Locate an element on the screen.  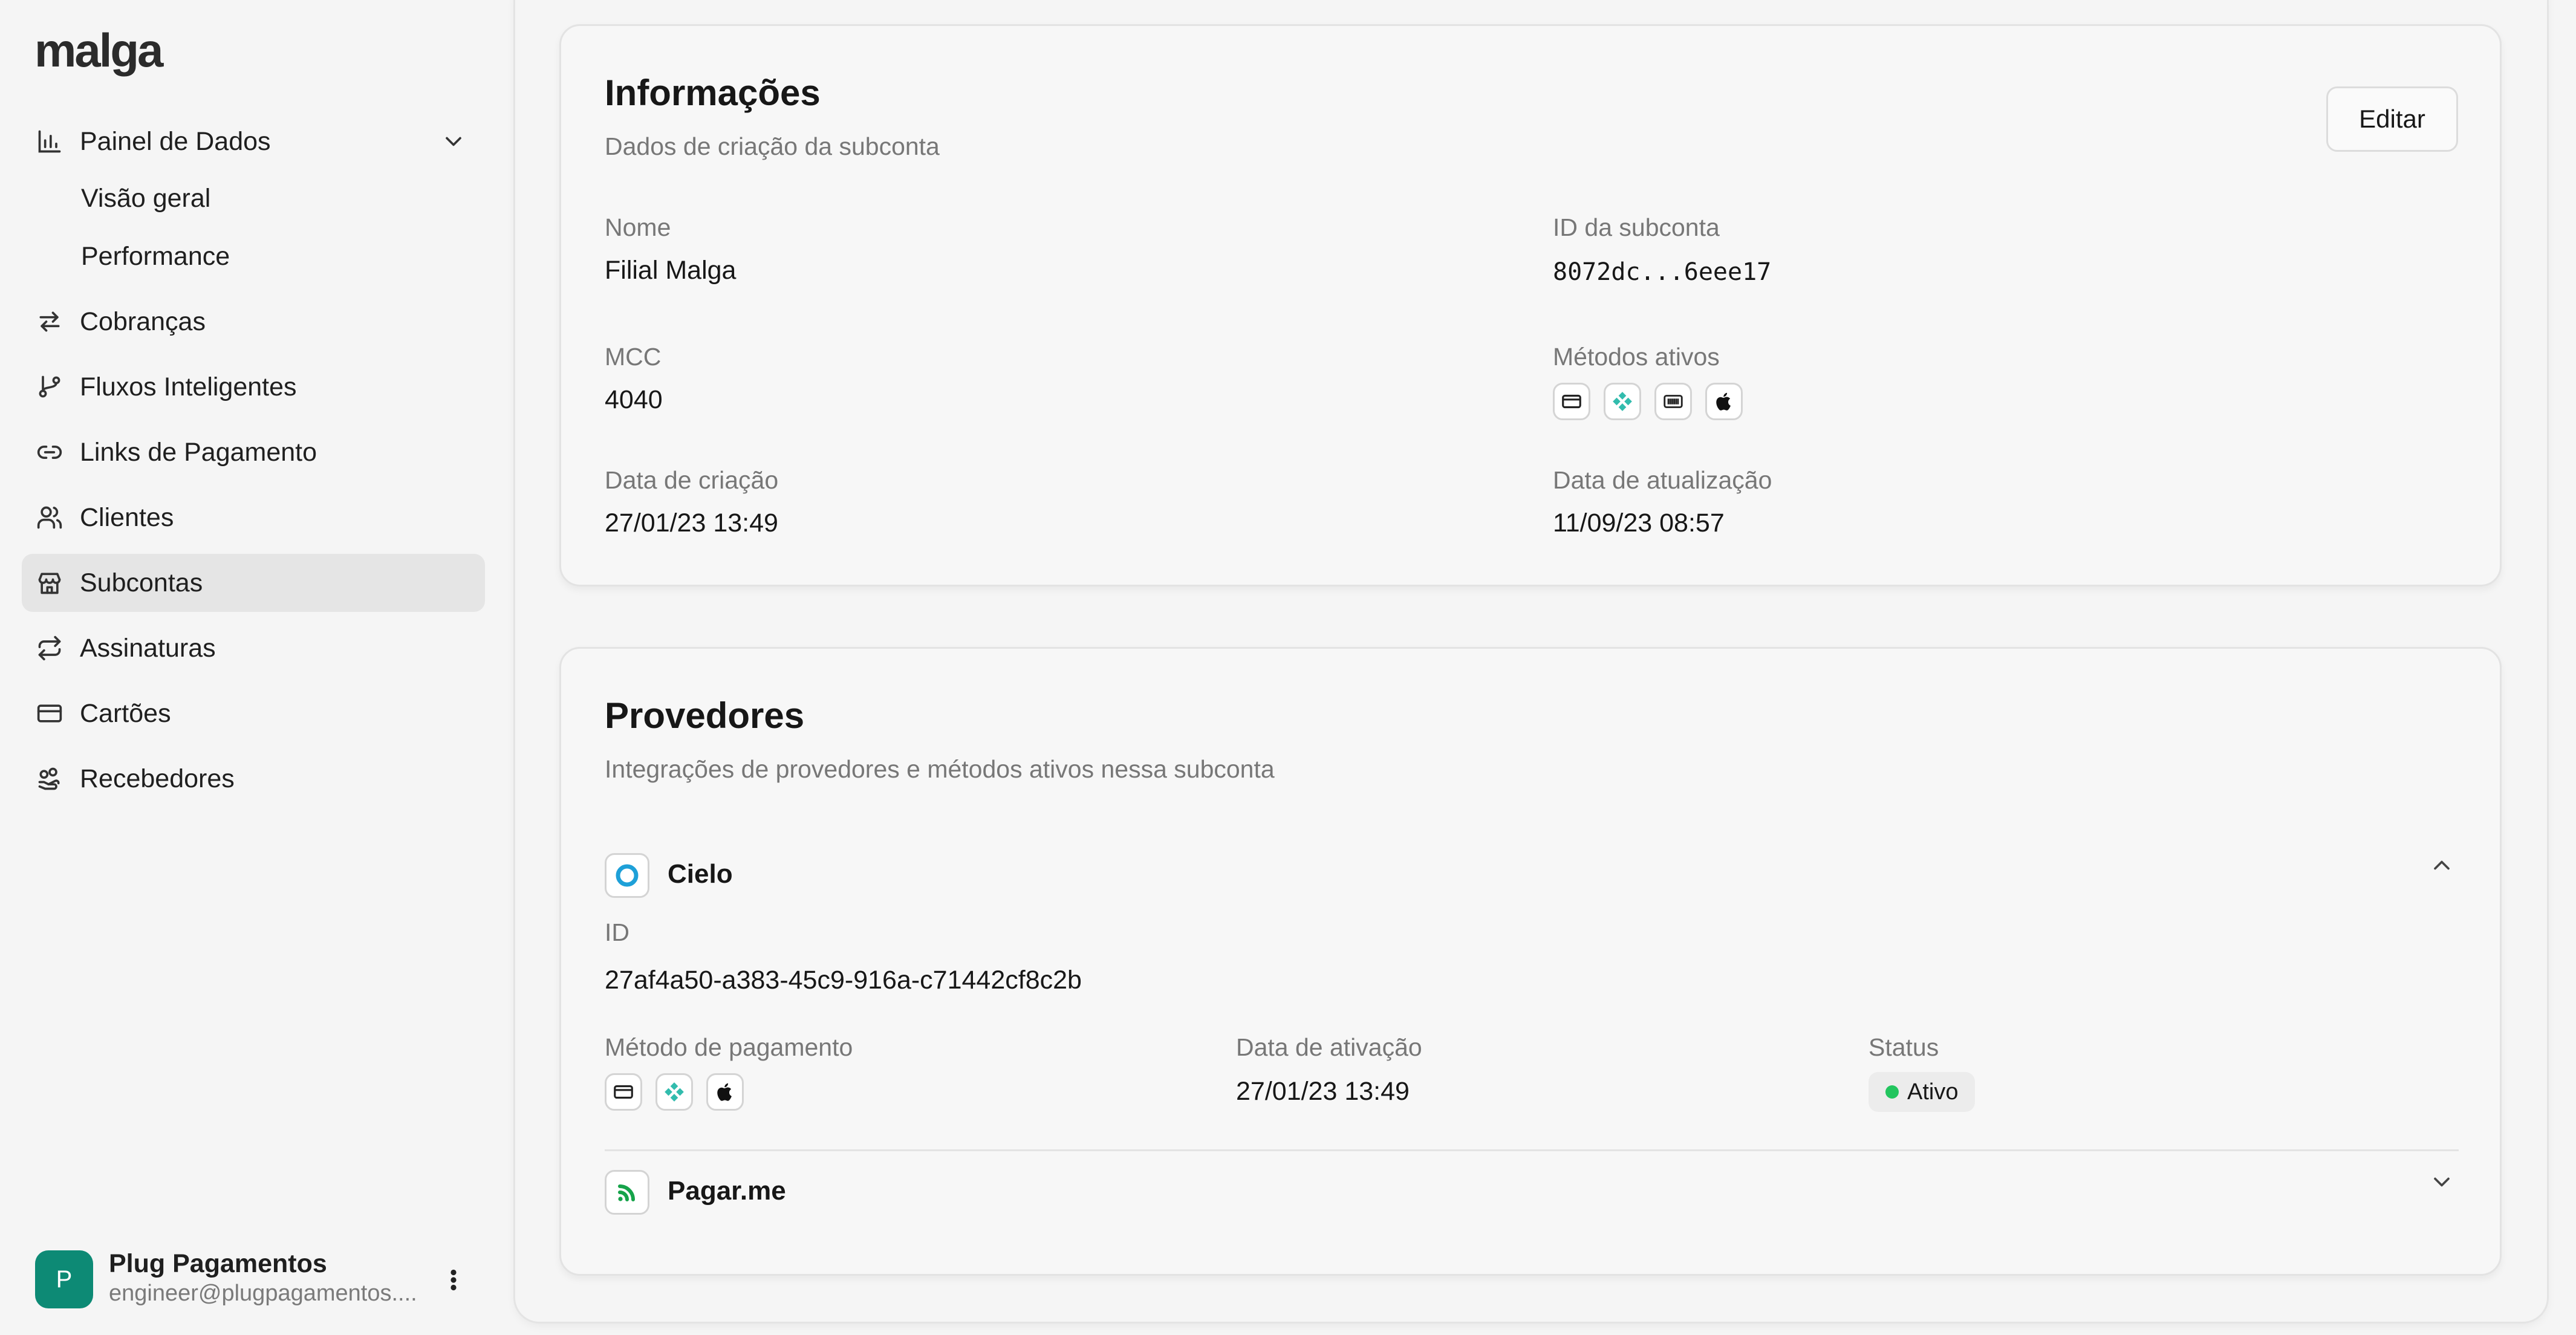
status-label: Status is located at coordinates (1904, 1047).